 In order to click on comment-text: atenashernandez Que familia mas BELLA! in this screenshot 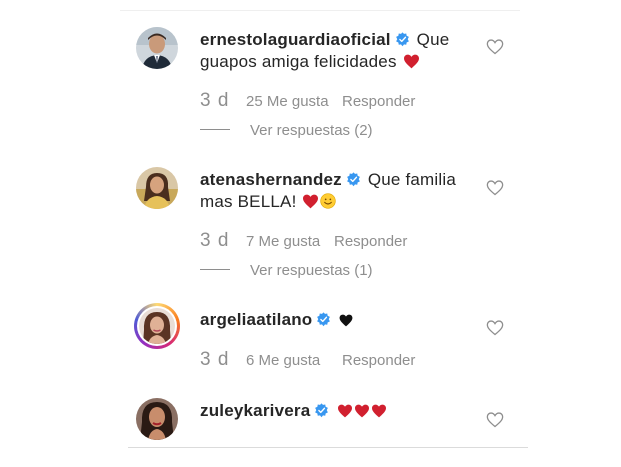, I will do `click(335, 191)`.